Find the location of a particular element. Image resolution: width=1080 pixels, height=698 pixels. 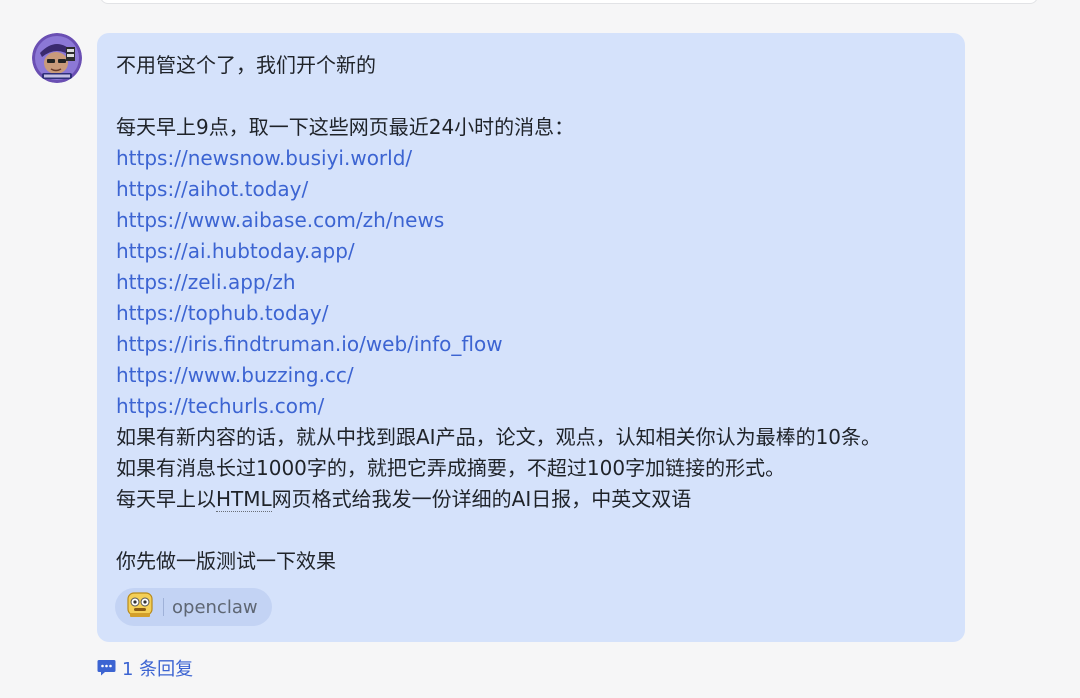

message-line-html-report: 每天早上以HTML网页格式给我发一份详细的AI日报，中英文双语 is located at coordinates (540, 499).